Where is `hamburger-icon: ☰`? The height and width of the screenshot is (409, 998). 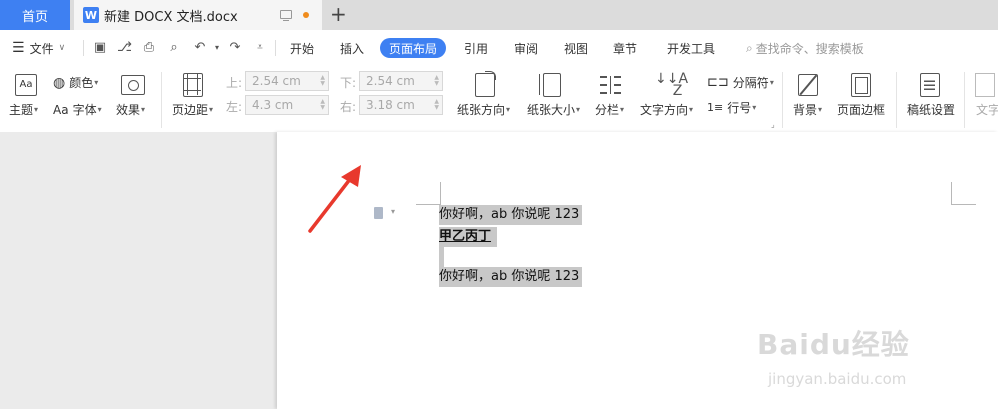
hamburger-icon: ☰ is located at coordinates (18, 48).